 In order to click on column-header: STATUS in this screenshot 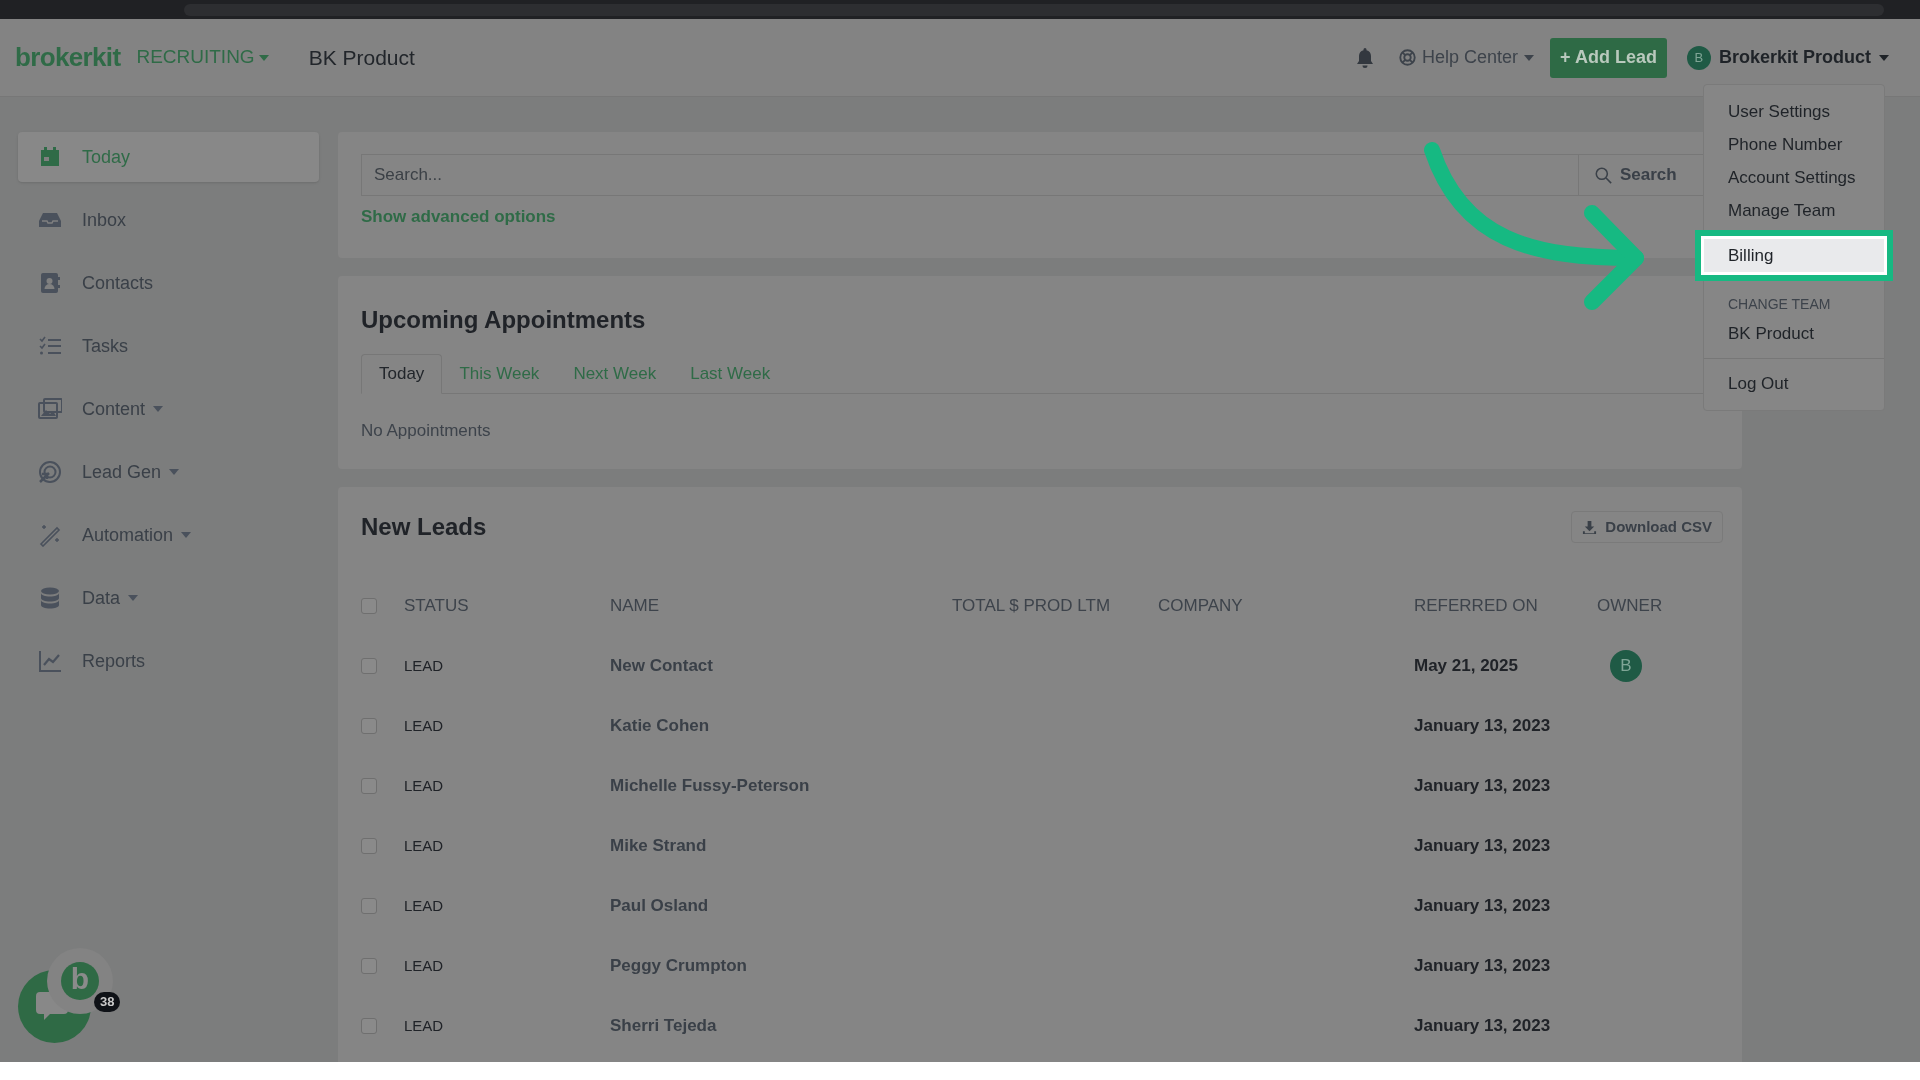, I will do `click(507, 606)`.